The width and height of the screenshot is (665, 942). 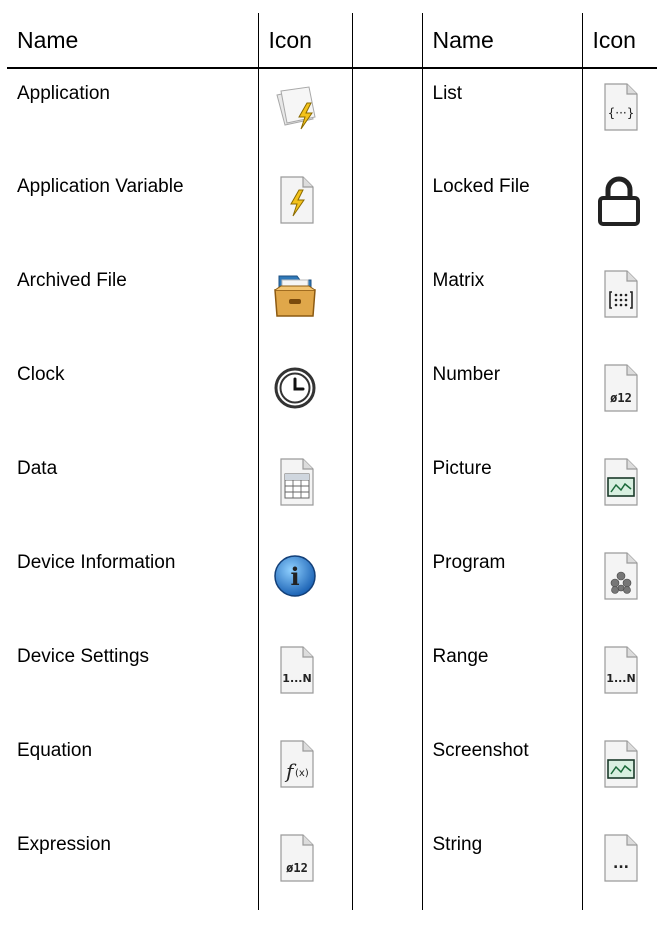 I want to click on header-gap, so click(x=387, y=41).